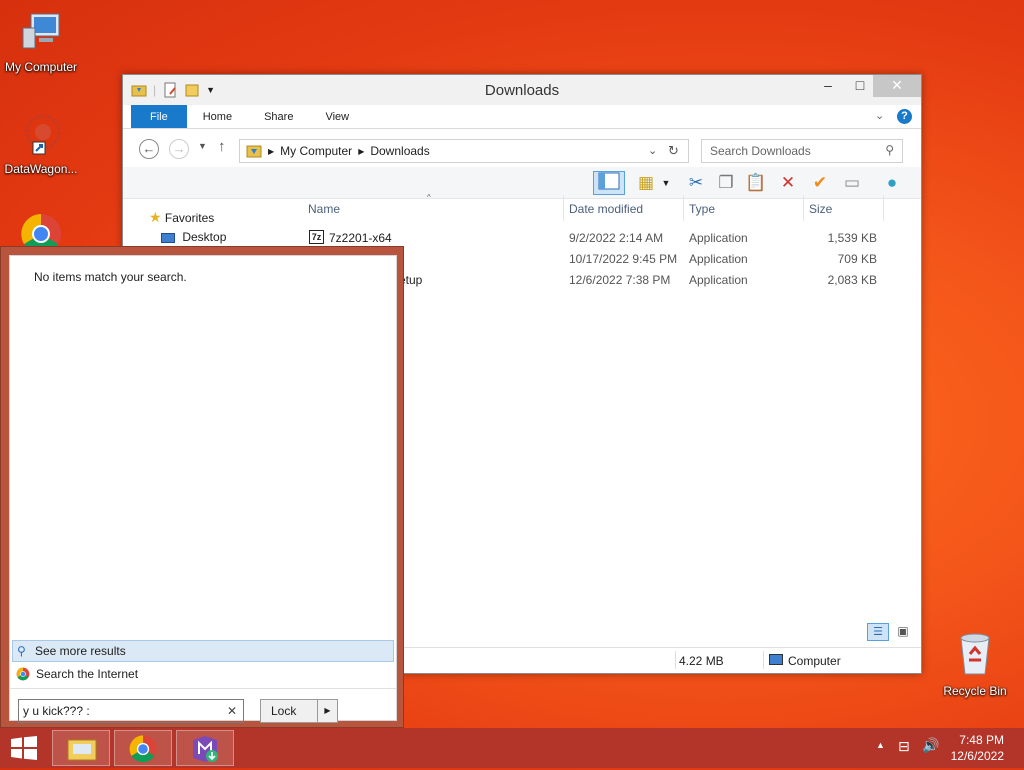 The image size is (1024, 770). Describe the element at coordinates (217, 116) in the screenshot. I see `tab-home: Home` at that location.